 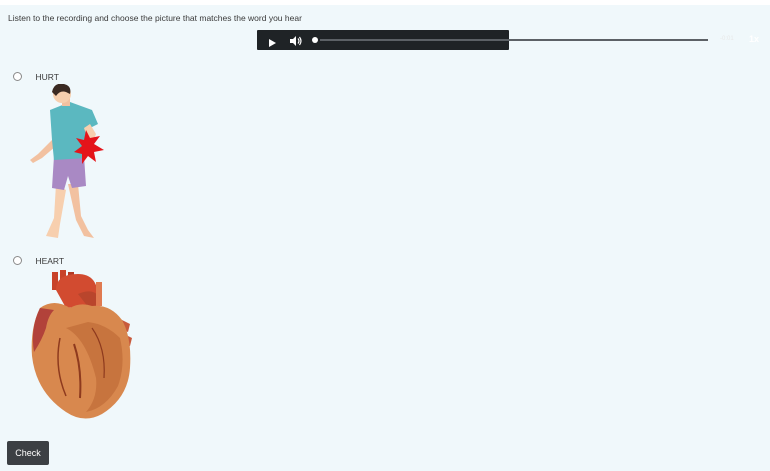 I want to click on top-bar, so click(x=385, y=2).